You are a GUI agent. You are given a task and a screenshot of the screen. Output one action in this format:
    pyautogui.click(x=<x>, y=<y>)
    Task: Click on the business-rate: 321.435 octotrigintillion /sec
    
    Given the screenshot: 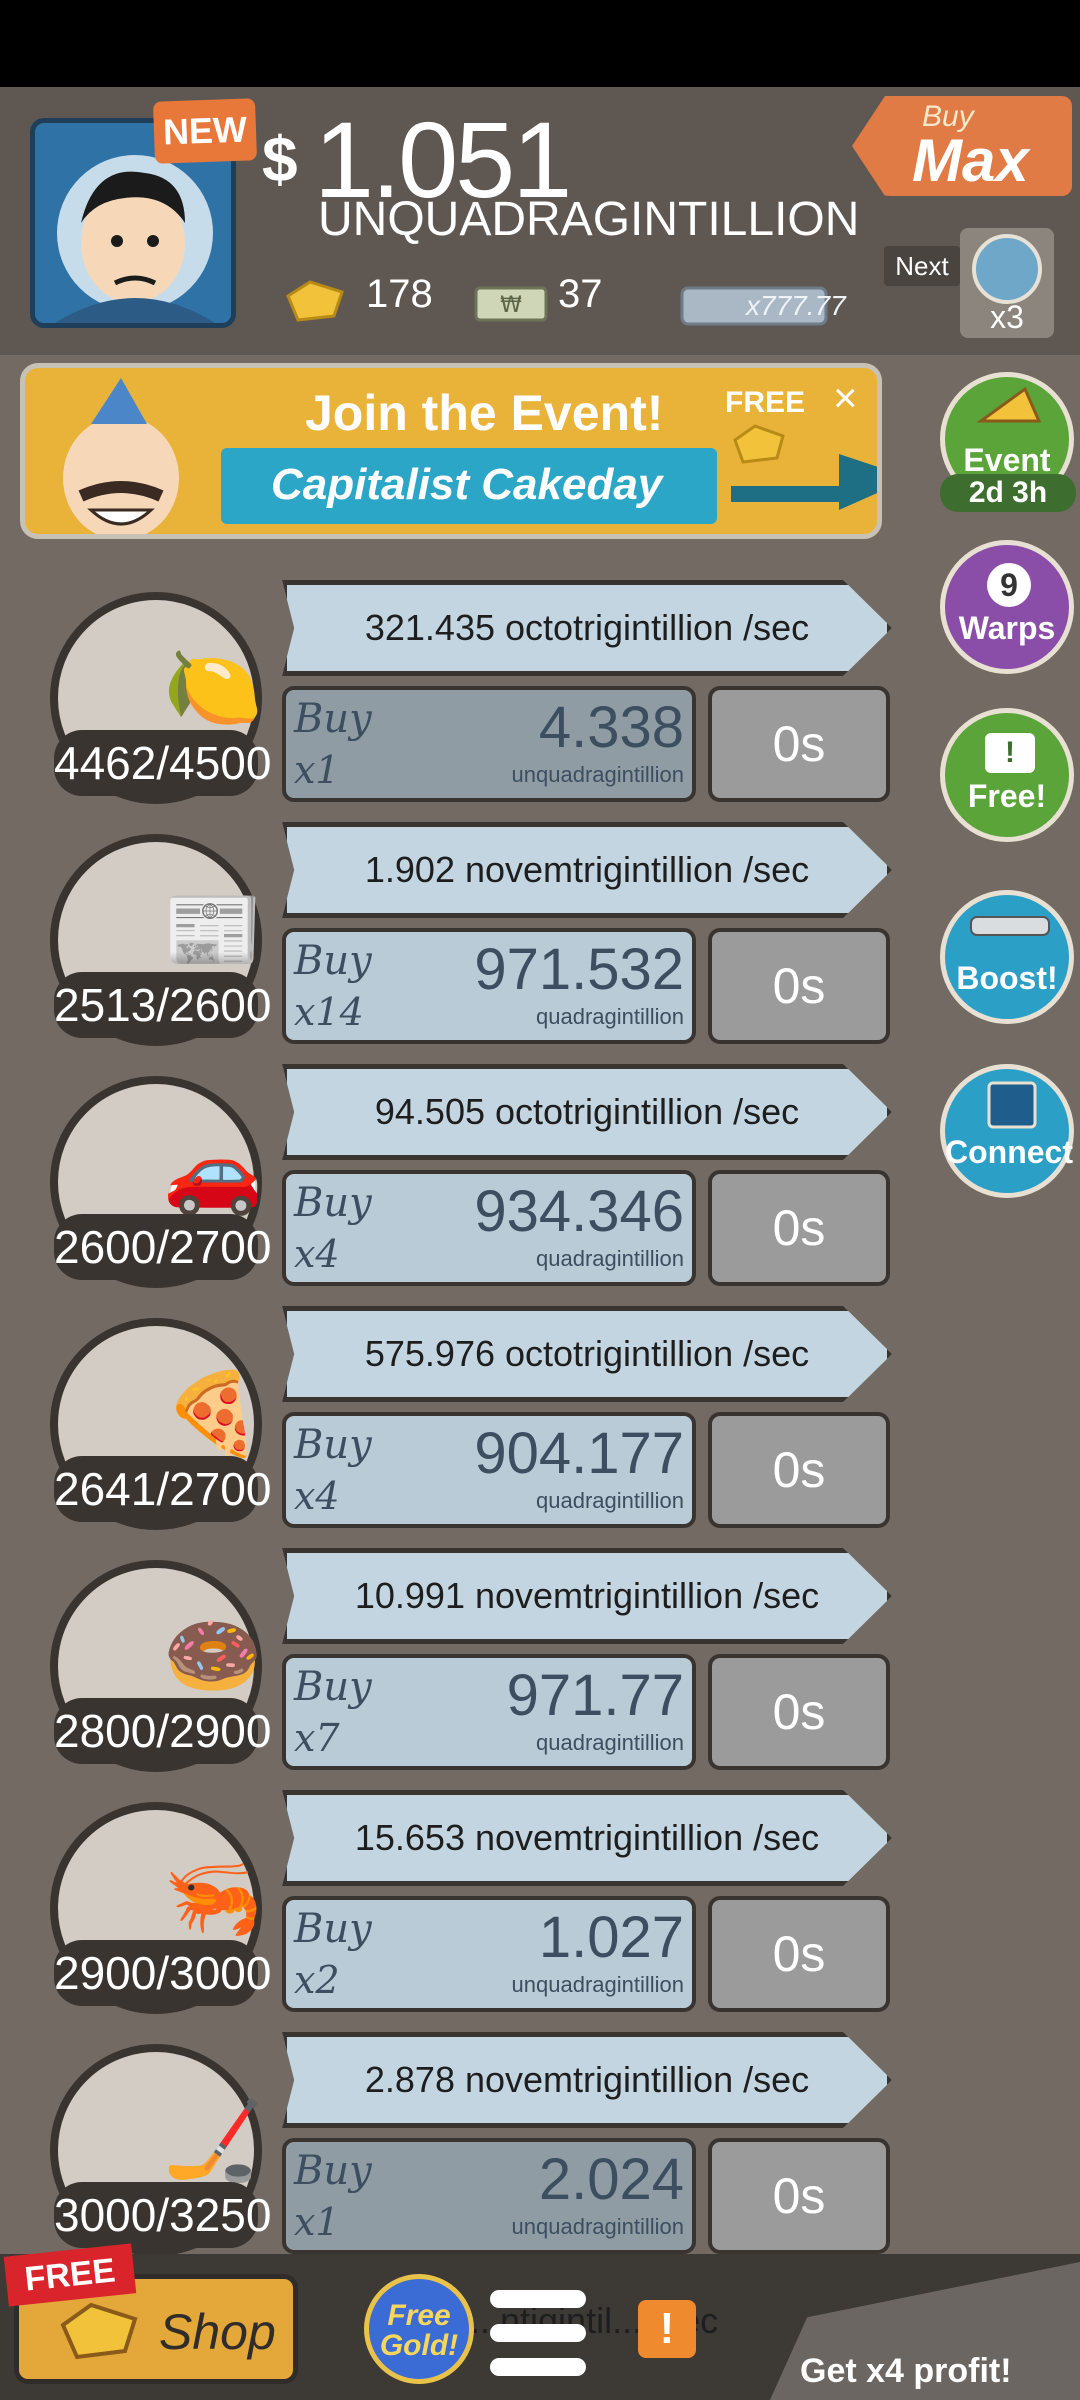 What is the action you would take?
    pyautogui.click(x=587, y=627)
    